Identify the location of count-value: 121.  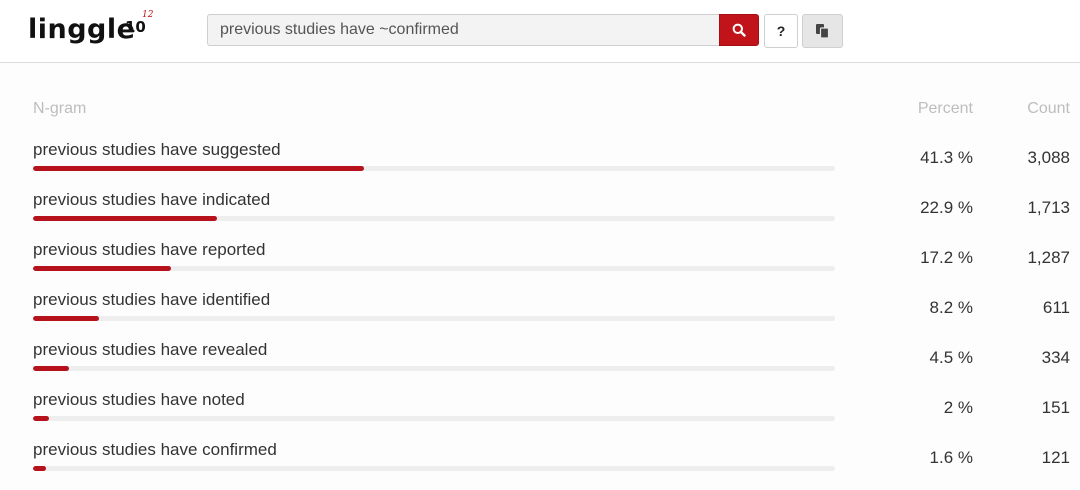
(1055, 457).